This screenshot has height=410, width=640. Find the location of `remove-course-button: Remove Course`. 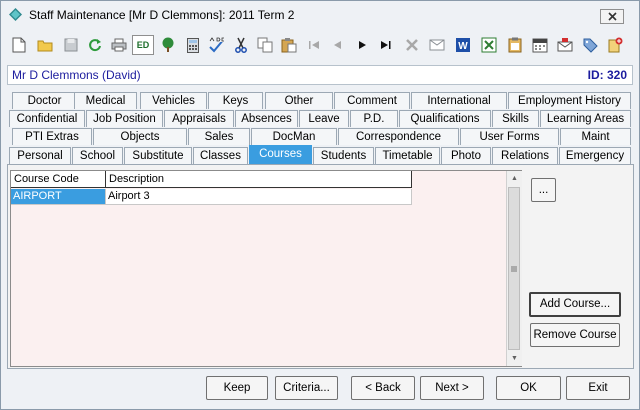

remove-course-button: Remove Course is located at coordinates (575, 335).